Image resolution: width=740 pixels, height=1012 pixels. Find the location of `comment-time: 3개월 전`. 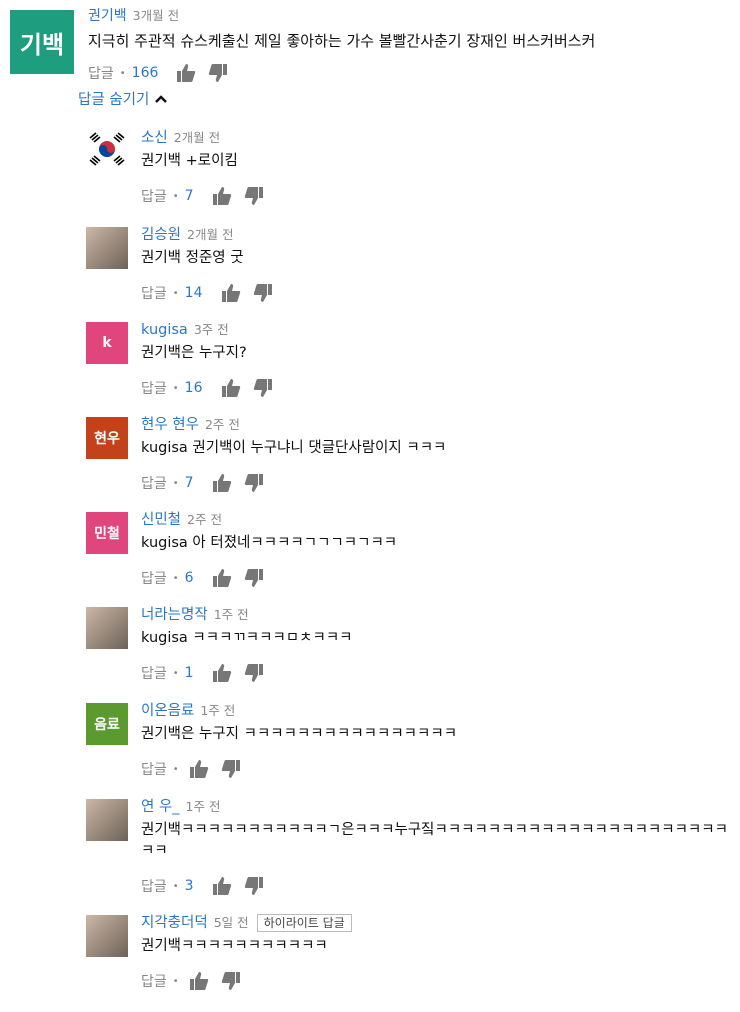

comment-time: 3개월 전 is located at coordinates (156, 15).